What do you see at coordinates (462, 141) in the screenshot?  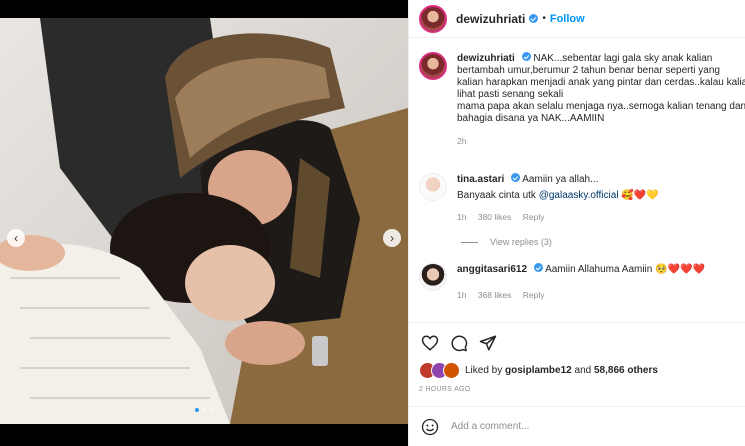 I see `caption-time: 2h` at bounding box center [462, 141].